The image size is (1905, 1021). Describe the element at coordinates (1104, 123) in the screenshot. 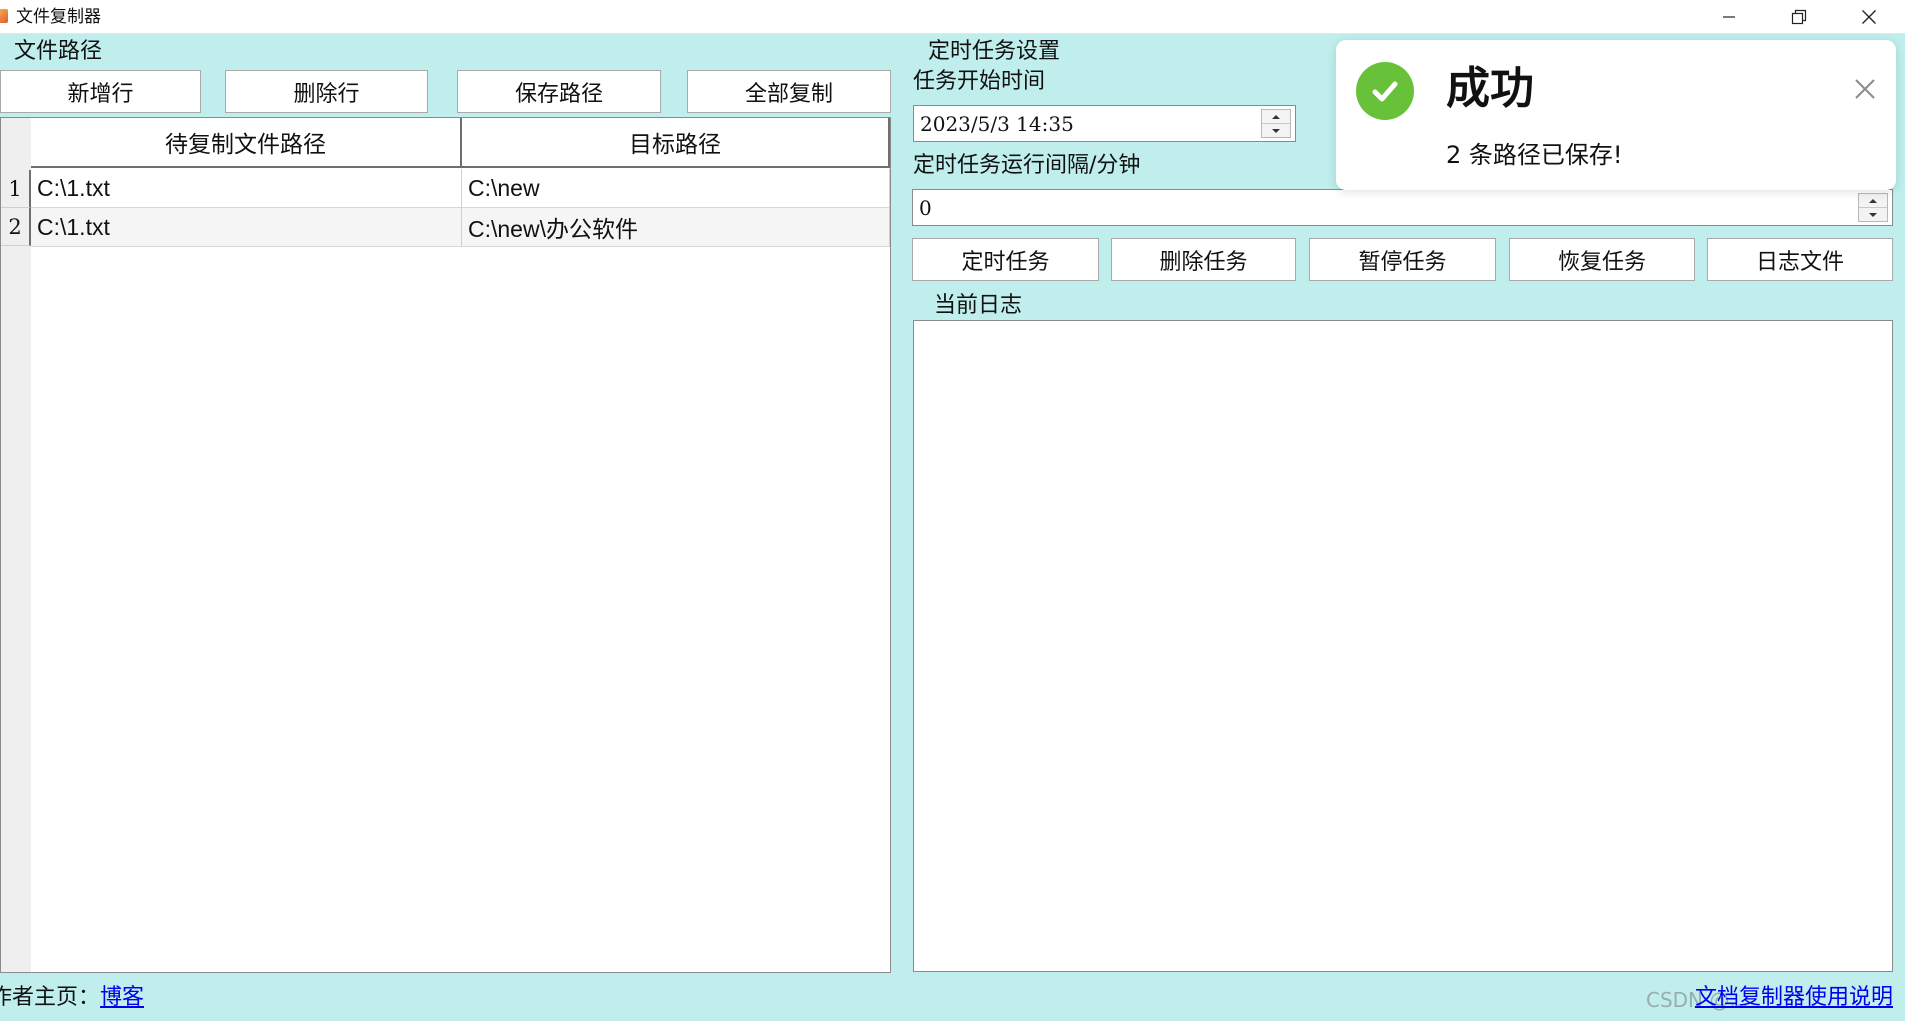

I see `start-time-input: 2023/5/3 14:35` at that location.